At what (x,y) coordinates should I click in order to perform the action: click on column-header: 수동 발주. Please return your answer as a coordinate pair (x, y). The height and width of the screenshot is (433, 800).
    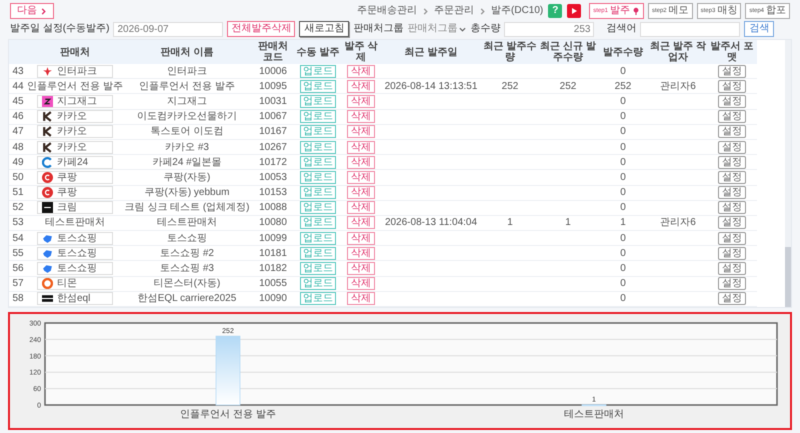
    Looking at the image, I should click on (318, 52).